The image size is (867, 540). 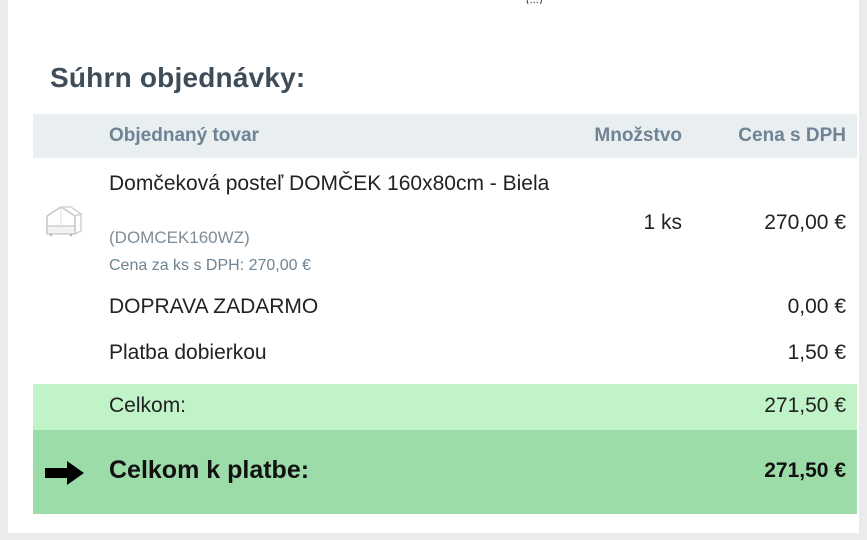 What do you see at coordinates (339, 184) in the screenshot?
I see `product-name: Domčeková posteľ DOMČEK 160x80cm - Biela` at bounding box center [339, 184].